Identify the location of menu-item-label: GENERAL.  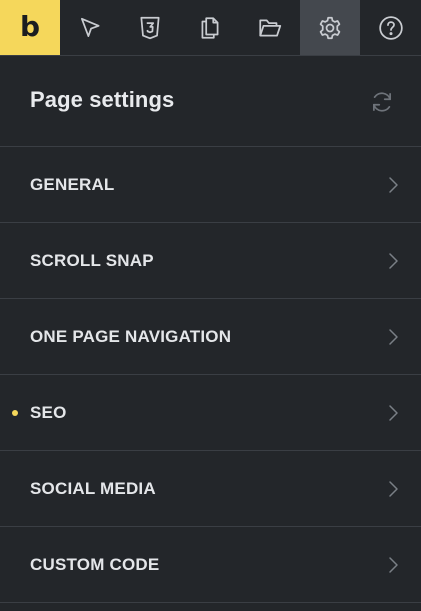
(72, 184).